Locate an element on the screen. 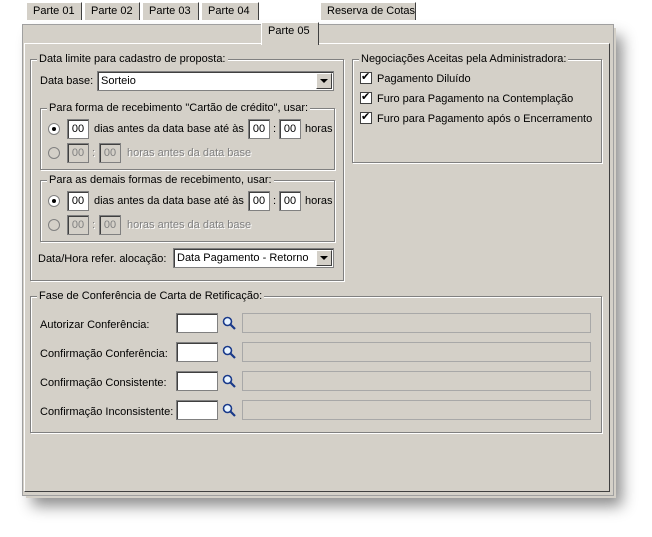 The height and width of the screenshot is (537, 652). cartao-days-text: dias antes da data base até às is located at coordinates (169, 129).